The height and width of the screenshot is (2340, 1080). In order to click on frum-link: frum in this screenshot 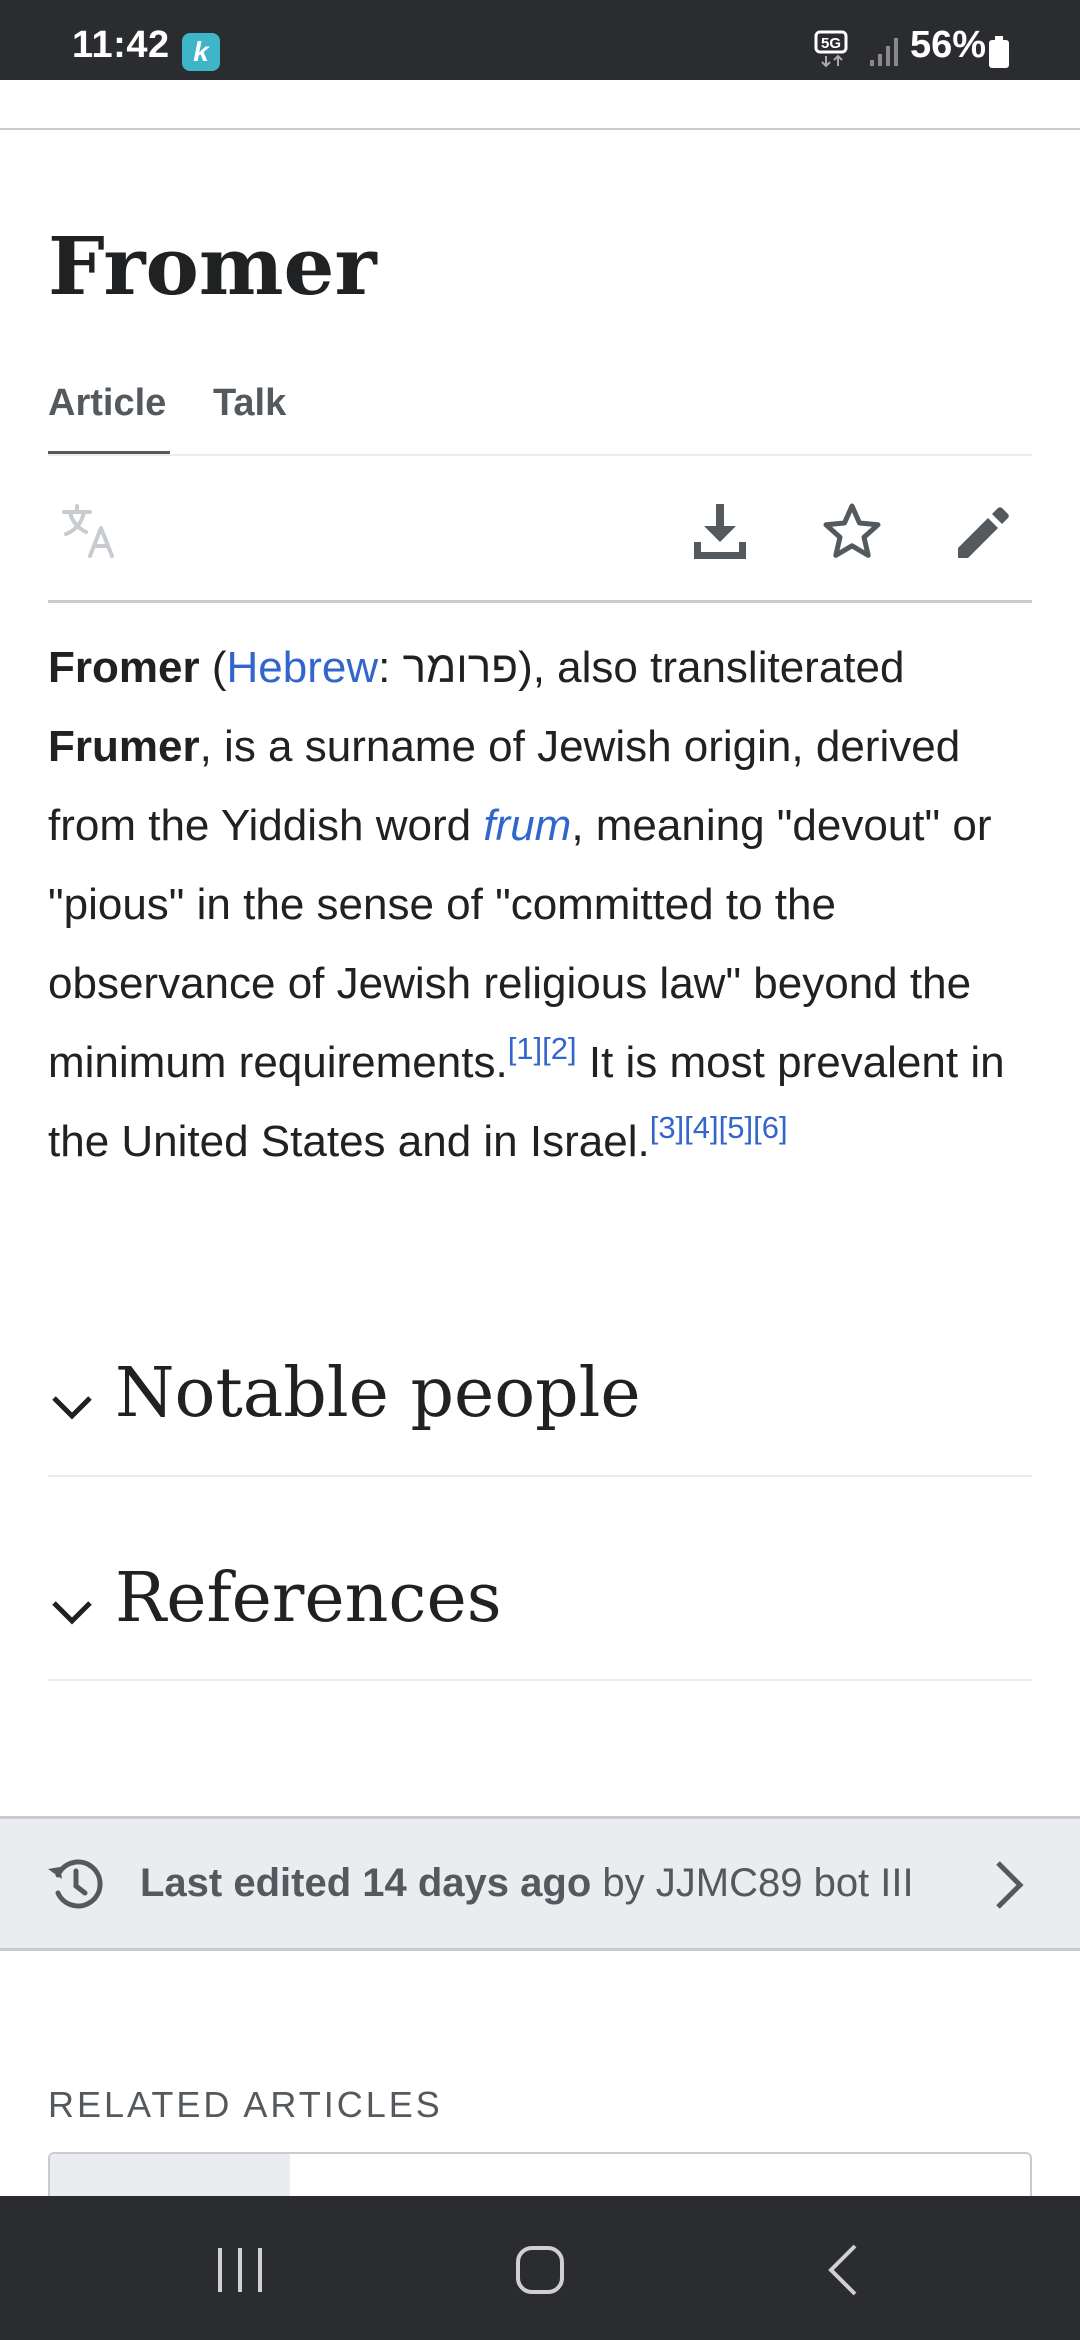, I will do `click(527, 825)`.